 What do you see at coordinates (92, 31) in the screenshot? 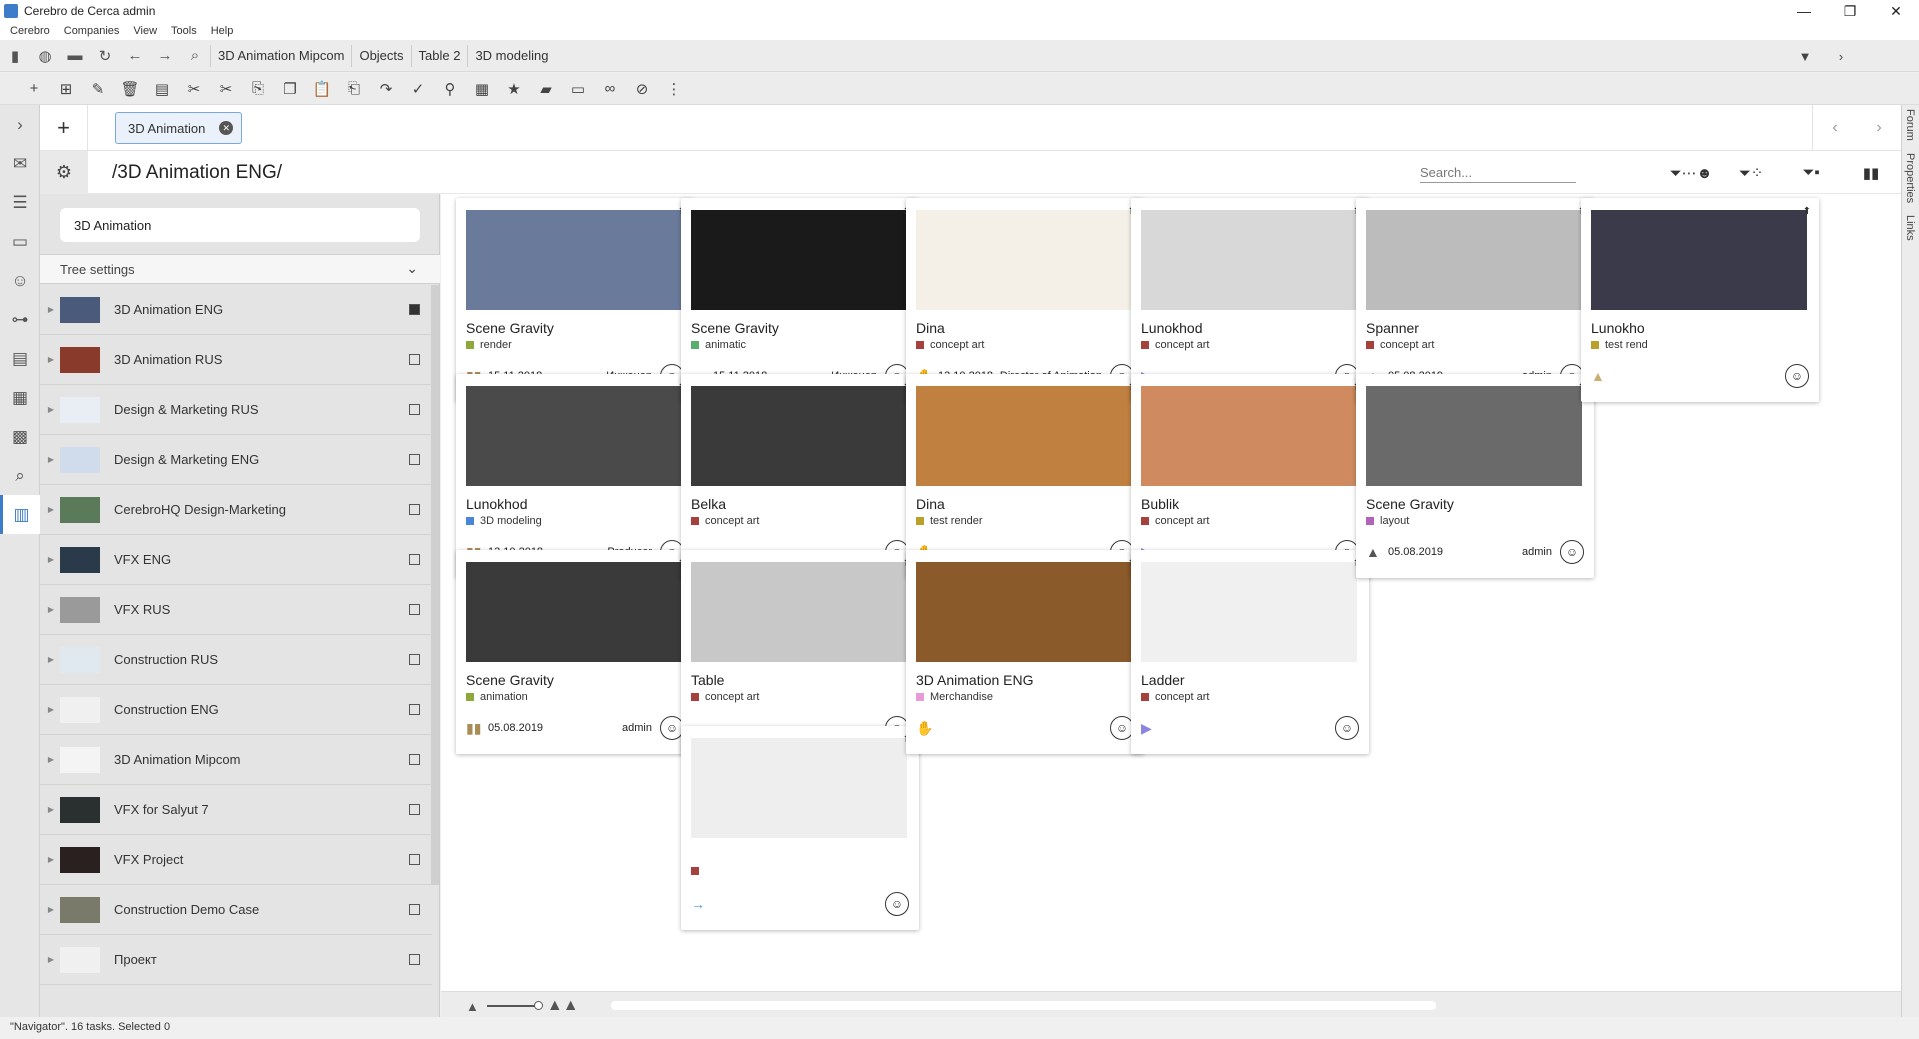
I see `menu-companies: Companies` at bounding box center [92, 31].